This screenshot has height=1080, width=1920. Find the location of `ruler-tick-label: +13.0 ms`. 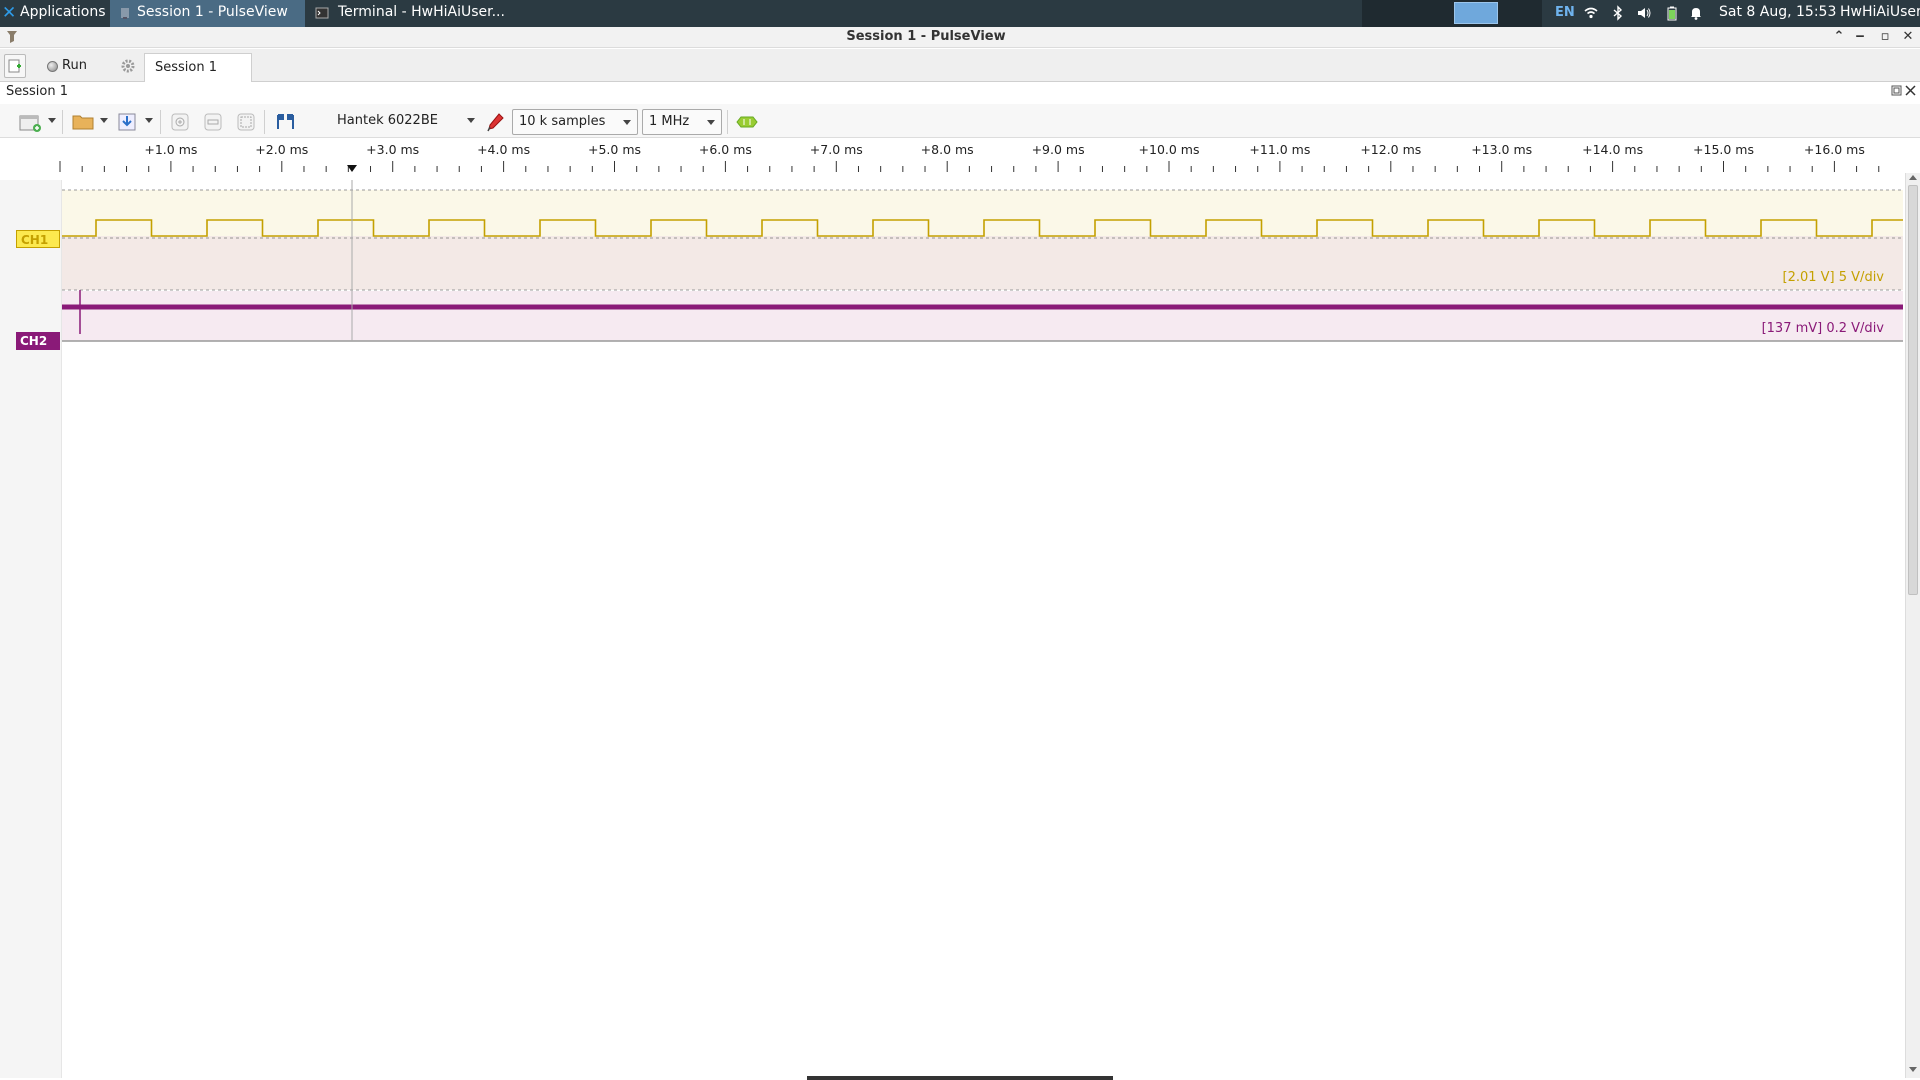

ruler-tick-label: +13.0 ms is located at coordinates (1502, 149).